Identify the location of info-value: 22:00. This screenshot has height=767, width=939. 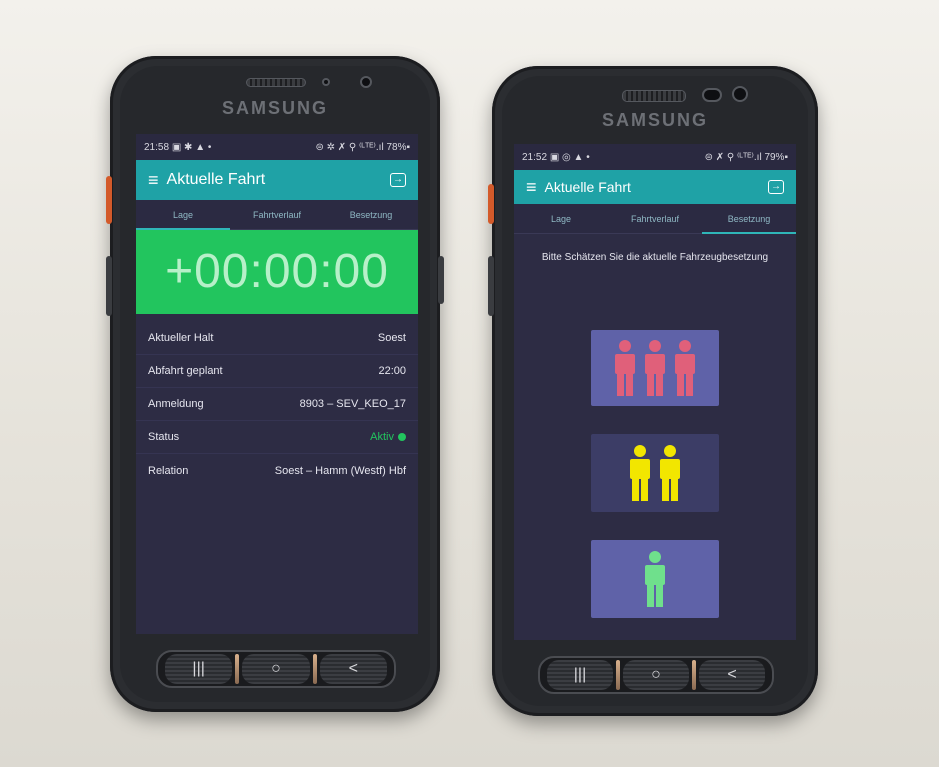
(392, 371).